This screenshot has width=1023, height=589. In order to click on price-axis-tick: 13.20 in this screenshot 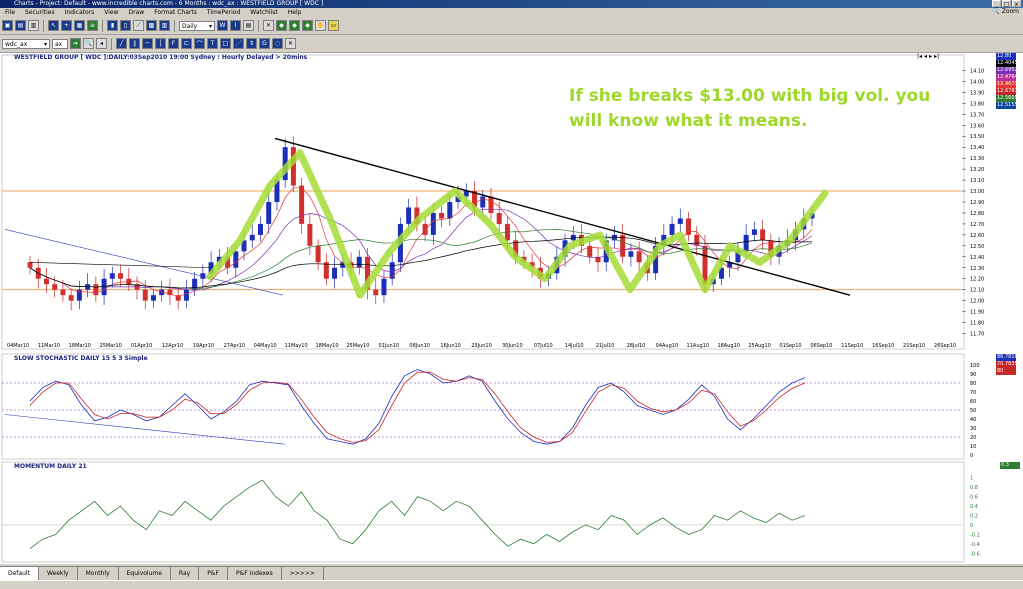, I will do `click(977, 170)`.